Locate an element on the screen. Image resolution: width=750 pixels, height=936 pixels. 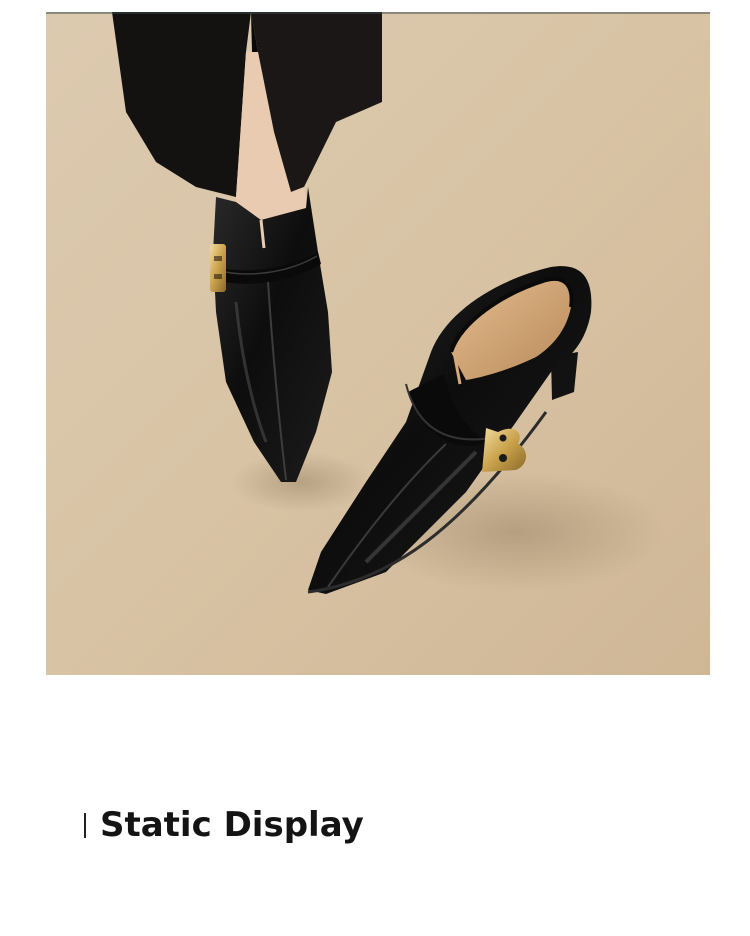
heading-accent-bar is located at coordinates (85, 825).